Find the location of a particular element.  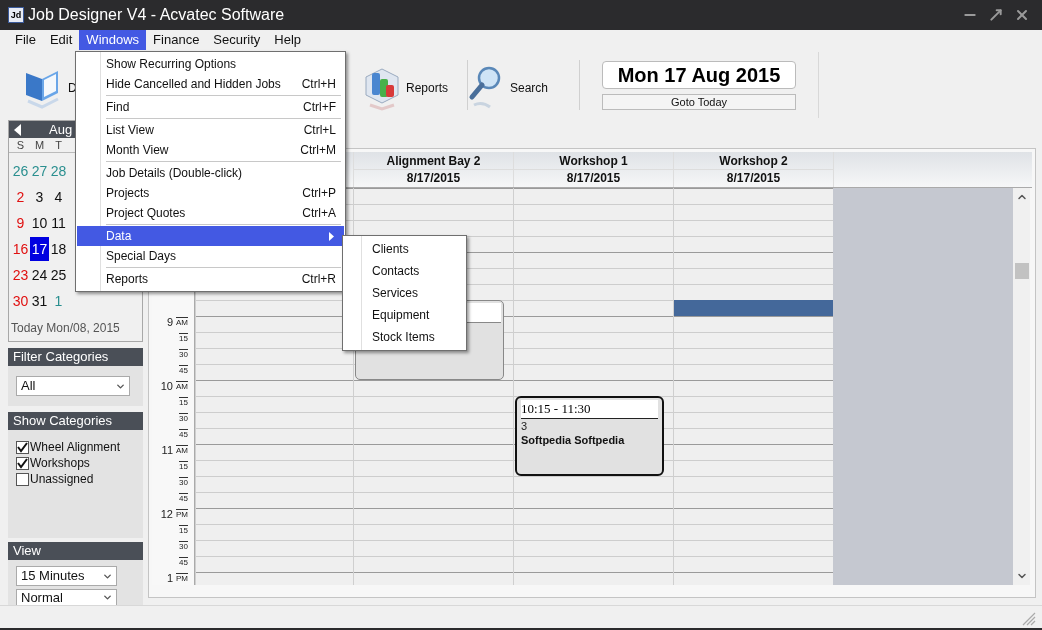

menu-item: Windows is located at coordinates (113, 40).